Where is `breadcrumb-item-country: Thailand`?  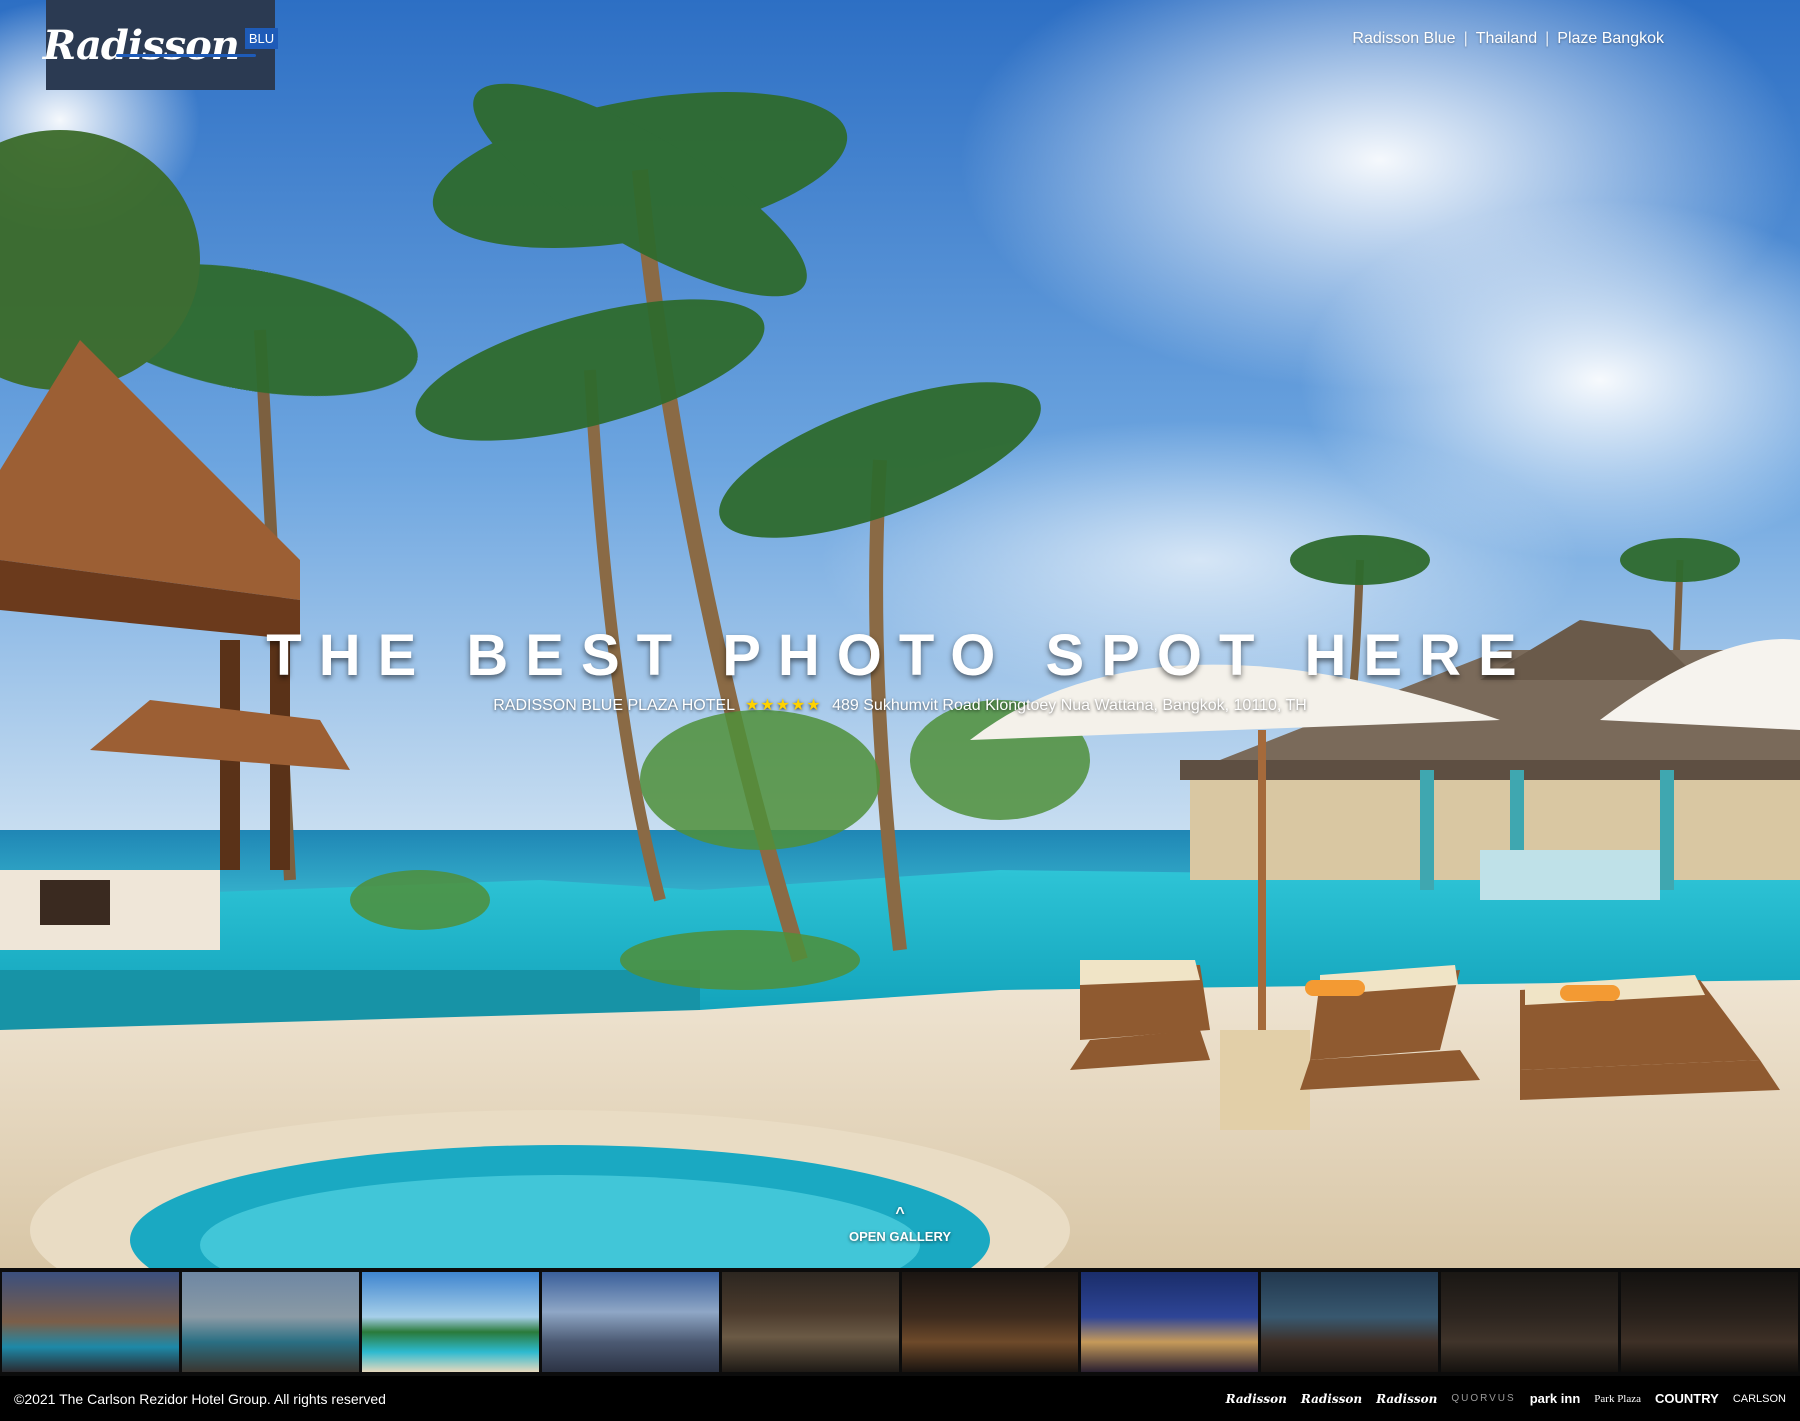 breadcrumb-item-country: Thailand is located at coordinates (1506, 39).